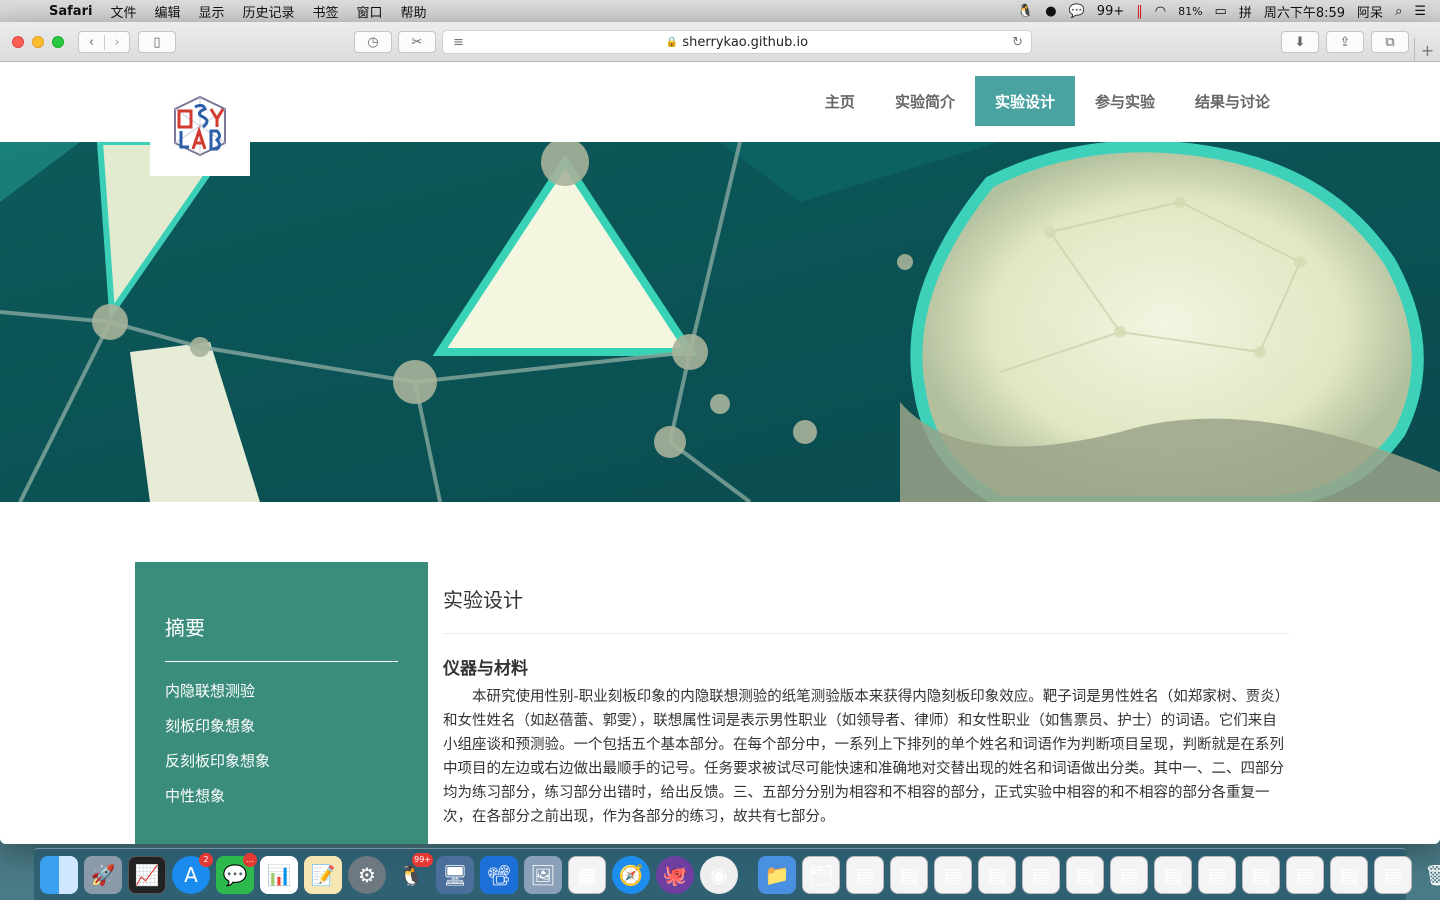 This screenshot has height=900, width=1440. What do you see at coordinates (1398, 11) in the screenshot?
I see `spotlight-icon: ⌕` at bounding box center [1398, 11].